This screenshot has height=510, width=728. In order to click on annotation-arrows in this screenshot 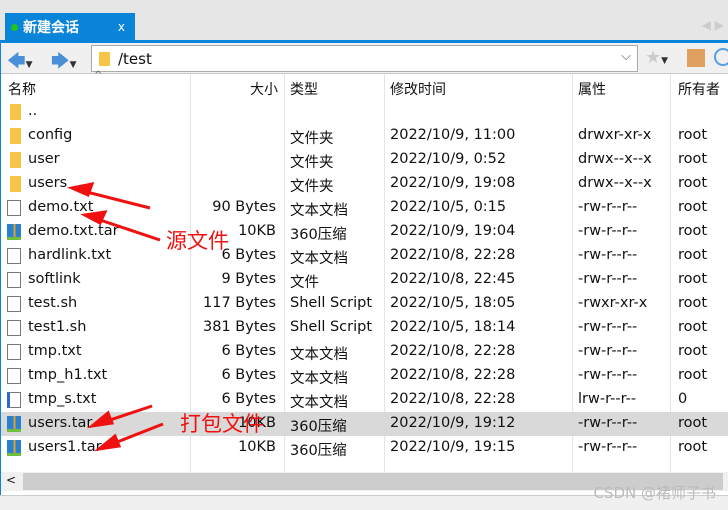, I will do `click(115, 317)`.